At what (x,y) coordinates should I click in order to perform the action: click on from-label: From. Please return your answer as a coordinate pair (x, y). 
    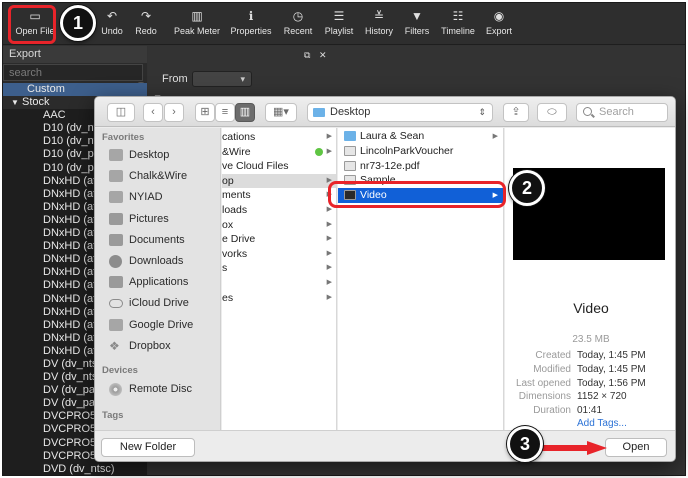
    Looking at the image, I should click on (175, 79).